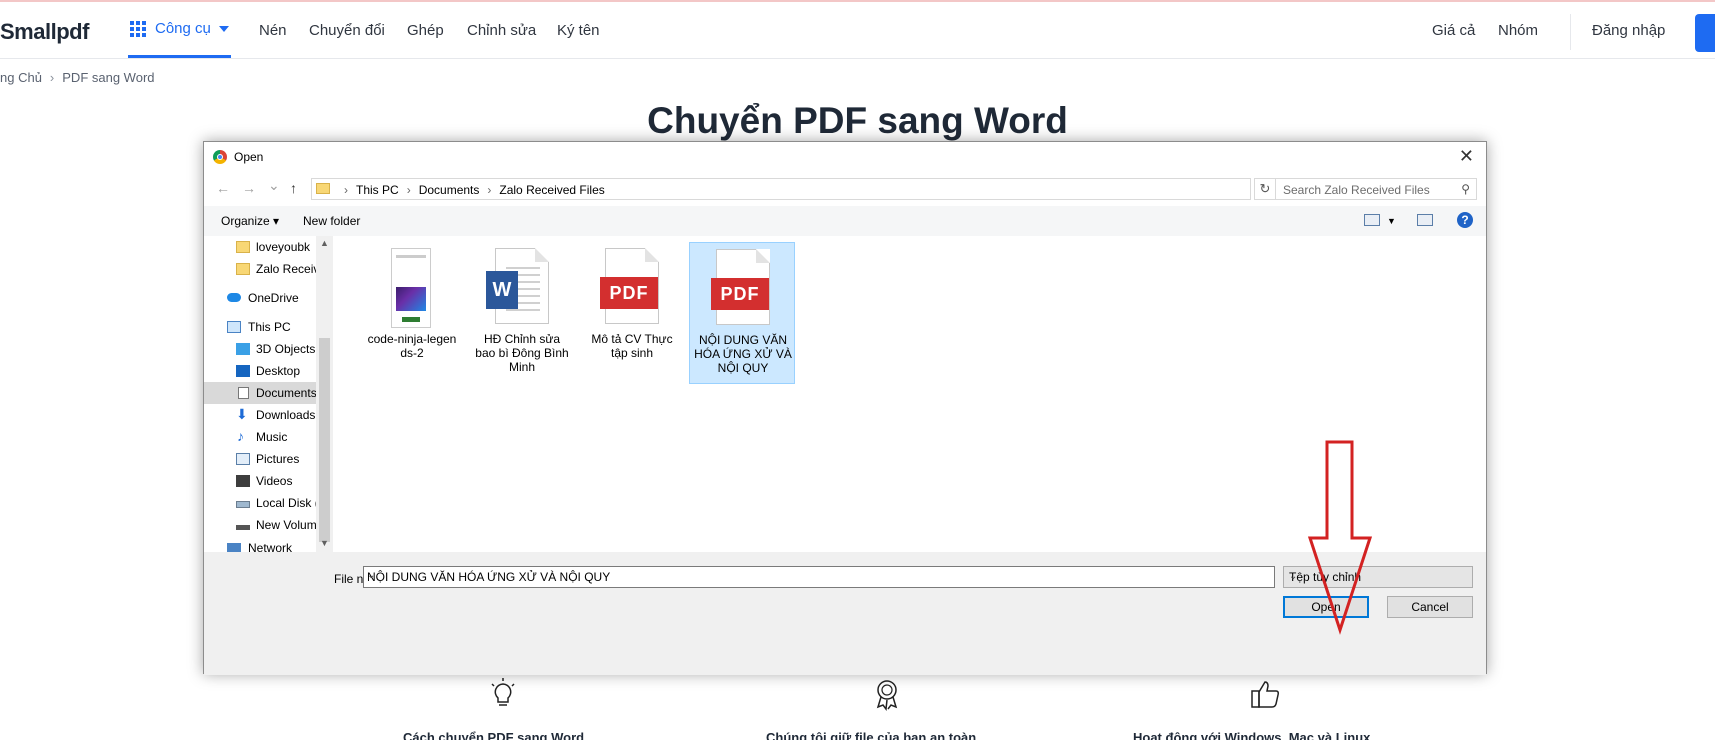 Image resolution: width=1715 pixels, height=740 pixels. I want to click on chevron-down-icon: ⌄, so click(817, 575).